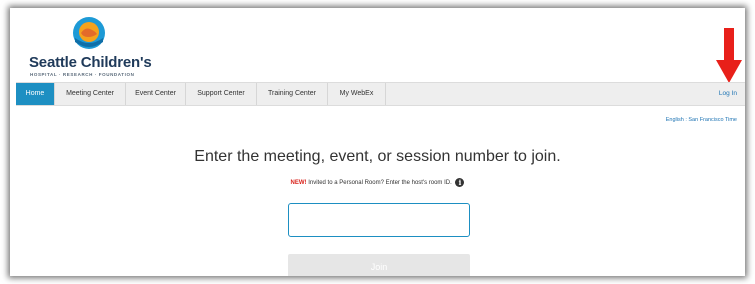 The image size is (755, 284). What do you see at coordinates (156, 94) in the screenshot?
I see `tab-event-center: Event Center` at bounding box center [156, 94].